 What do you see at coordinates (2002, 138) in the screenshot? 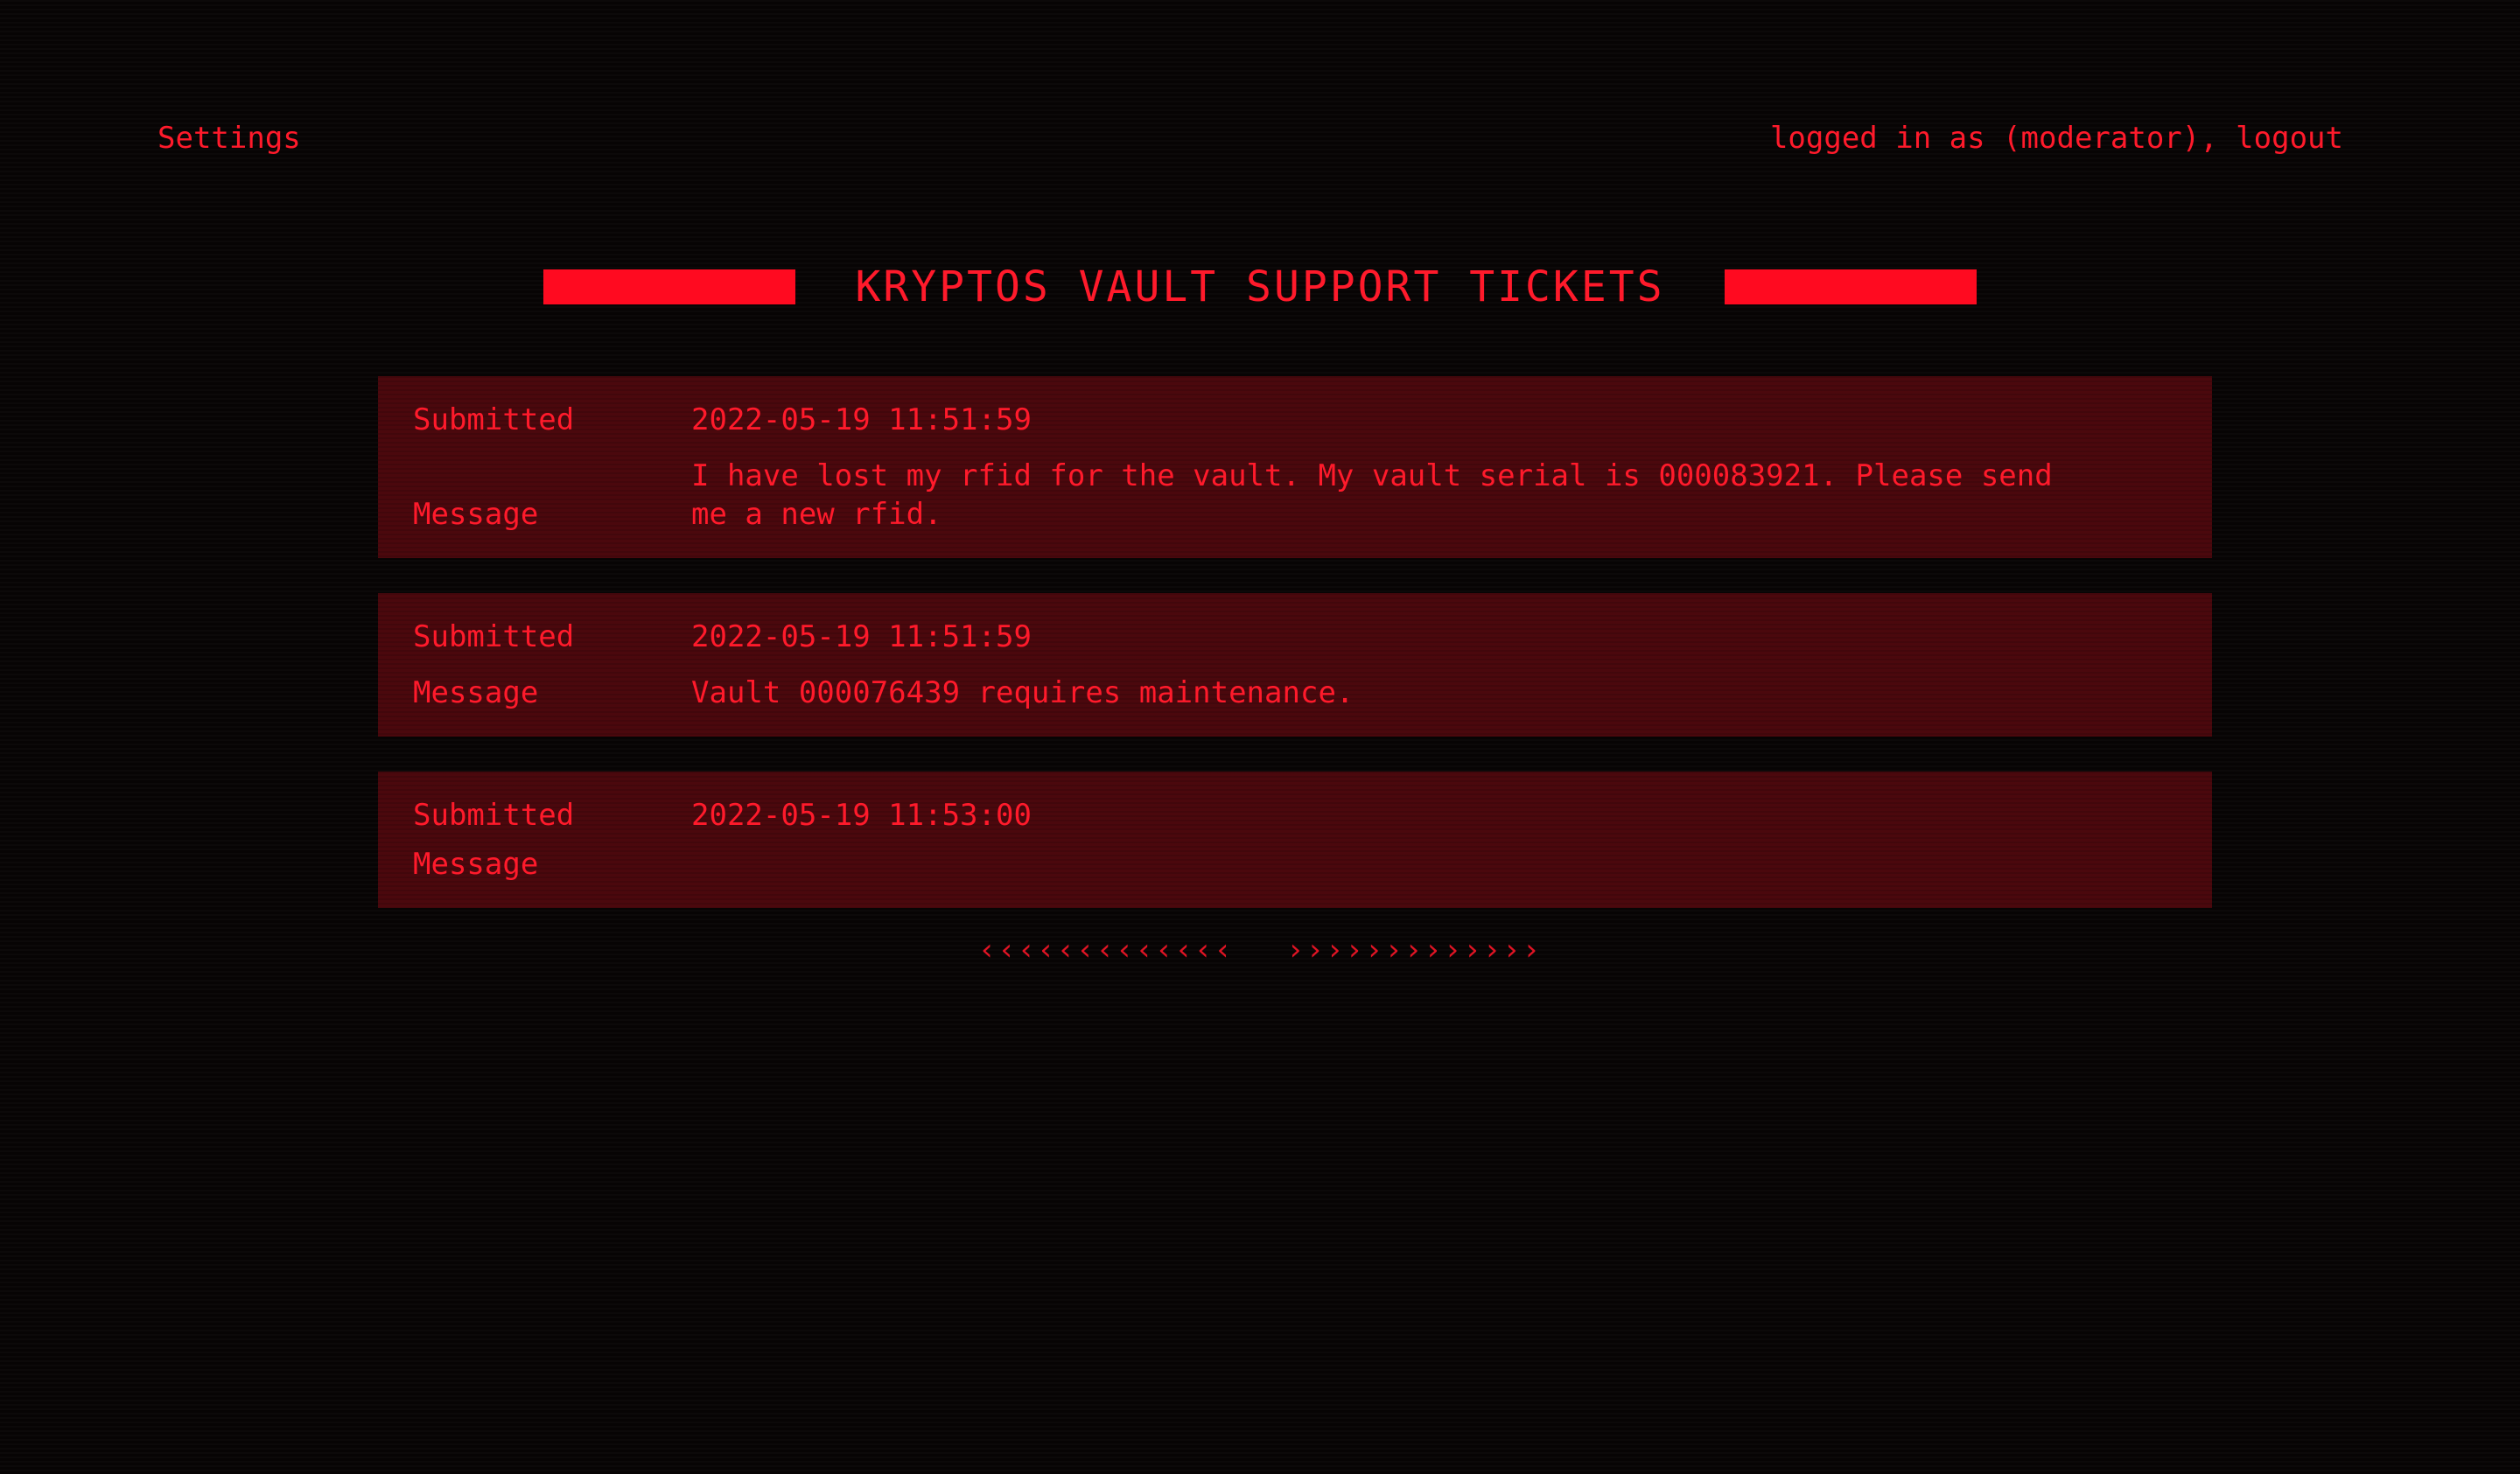
I see `session-user-text: logged in as (moderator),` at bounding box center [2002, 138].